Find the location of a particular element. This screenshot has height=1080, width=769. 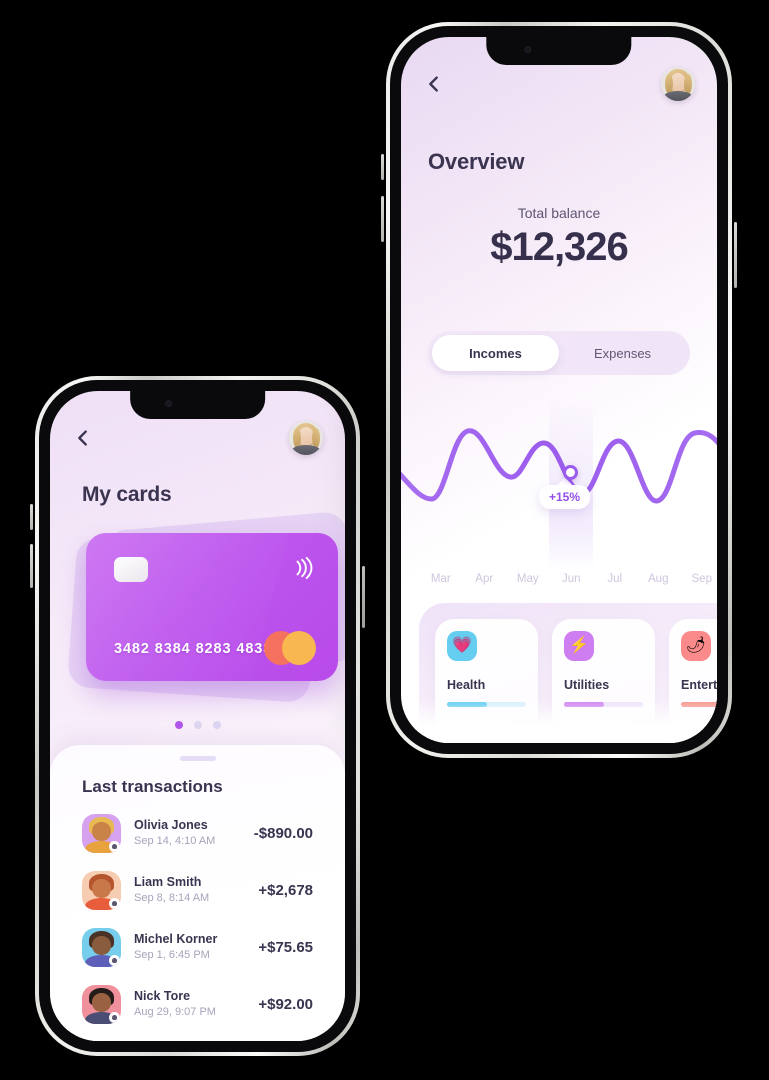

contactless-icon is located at coordinates (303, 568).